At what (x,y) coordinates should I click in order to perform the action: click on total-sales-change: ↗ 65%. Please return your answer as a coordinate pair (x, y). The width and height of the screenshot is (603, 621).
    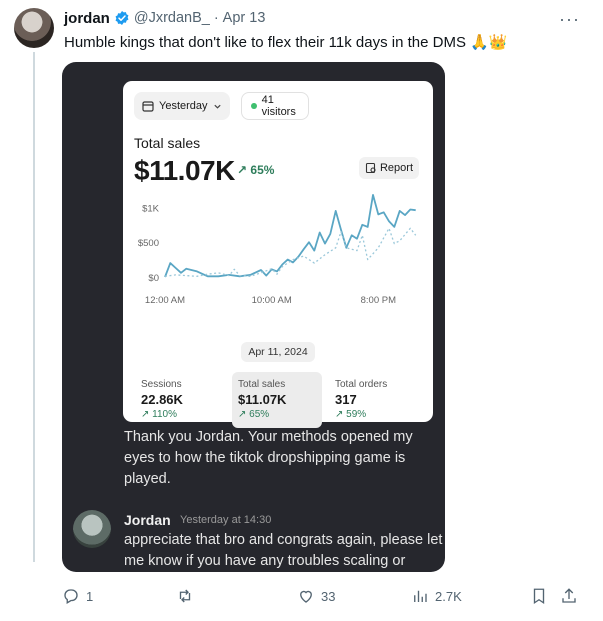
    Looking at the image, I should click on (256, 170).